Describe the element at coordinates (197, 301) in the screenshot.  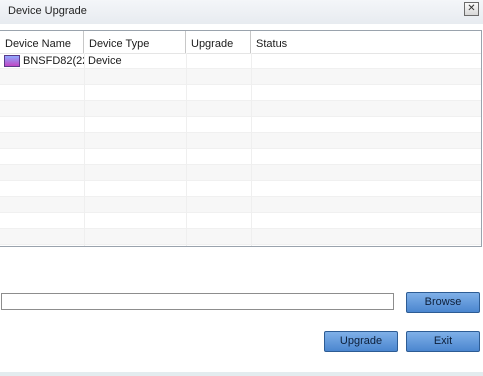
I see `file-path-input` at that location.